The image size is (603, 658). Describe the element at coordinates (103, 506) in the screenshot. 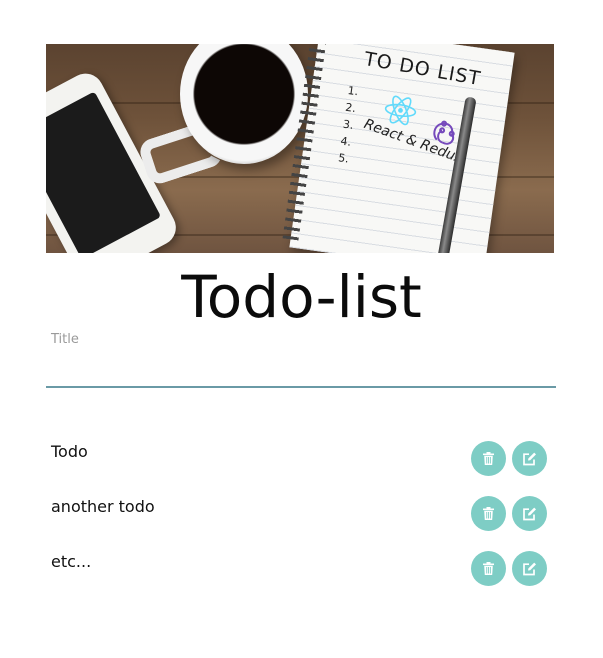

I see `todo-text: another todo` at that location.